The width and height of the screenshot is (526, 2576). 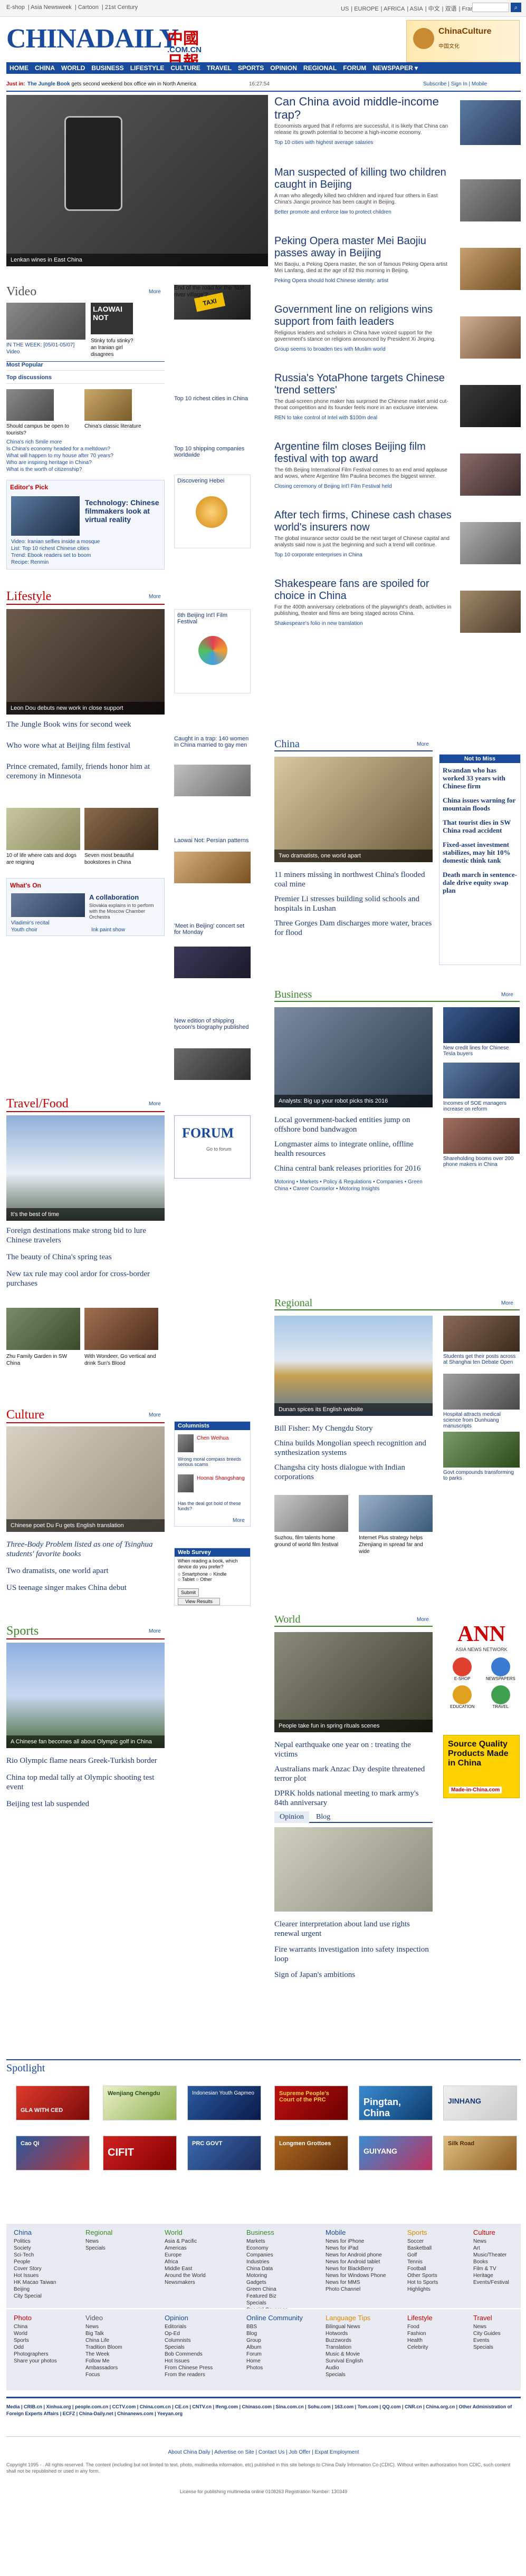 I want to click on main-story-link: Shakespeare's folio in new translation, so click(x=364, y=623).